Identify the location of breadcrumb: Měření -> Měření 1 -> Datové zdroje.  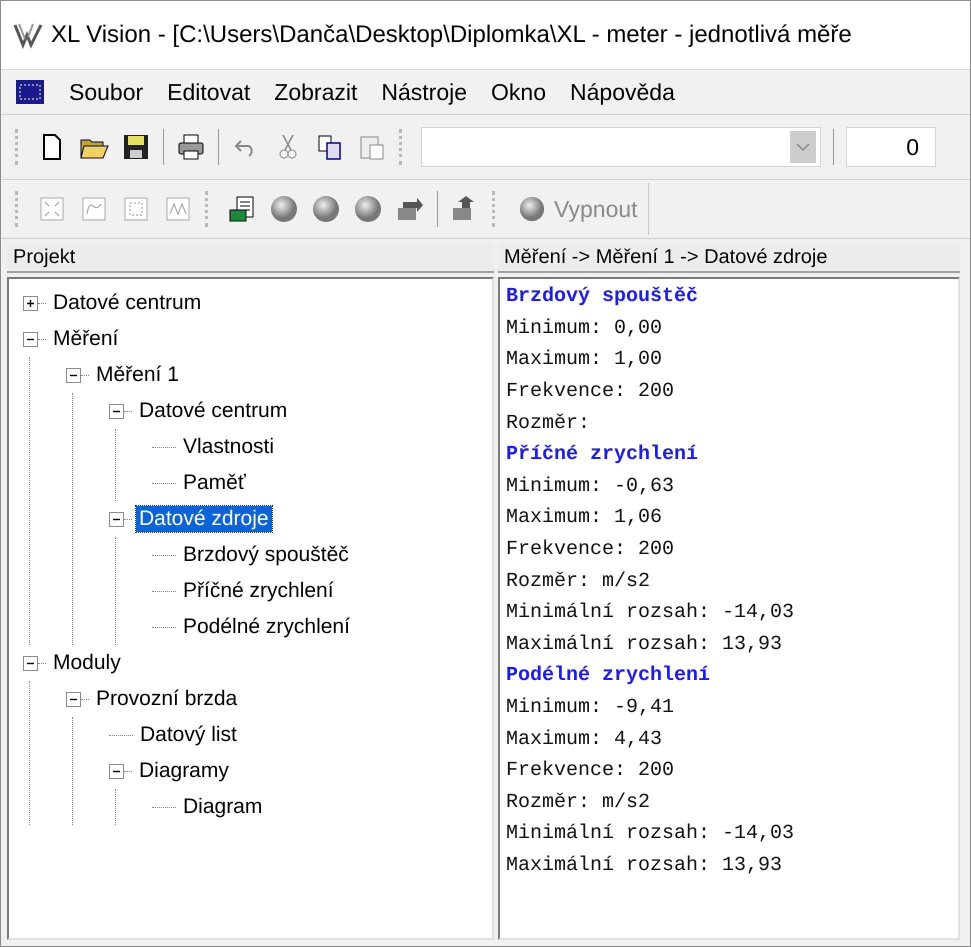
(729, 258).